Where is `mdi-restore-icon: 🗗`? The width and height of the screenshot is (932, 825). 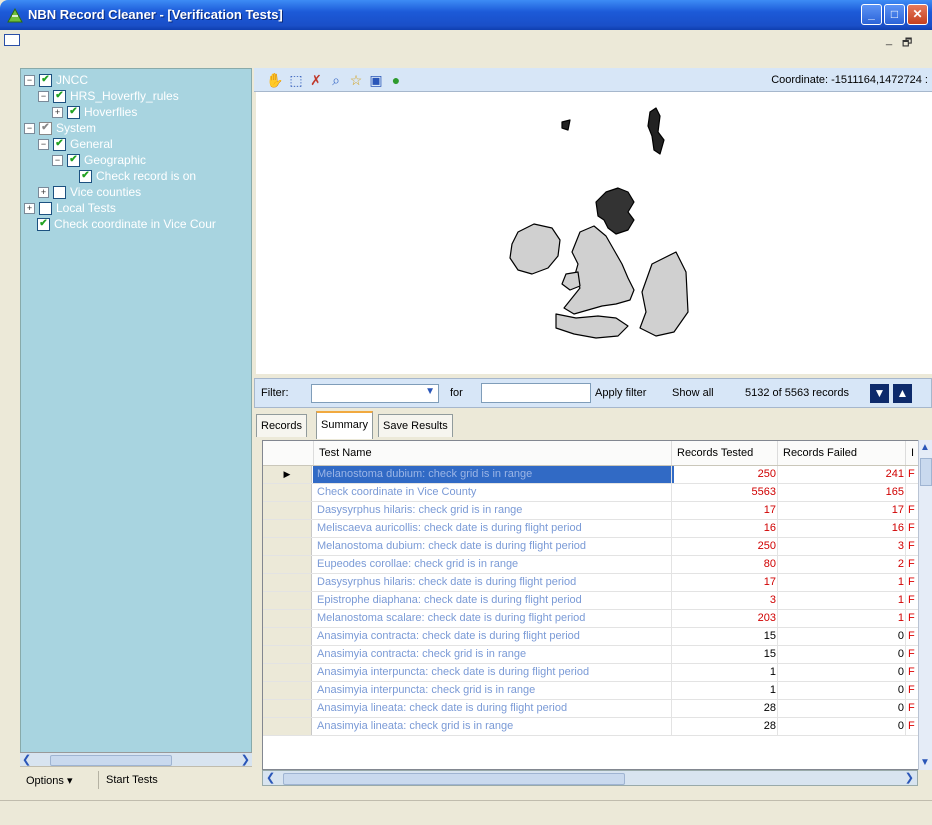
mdi-restore-icon: 🗗 is located at coordinates (907, 43).